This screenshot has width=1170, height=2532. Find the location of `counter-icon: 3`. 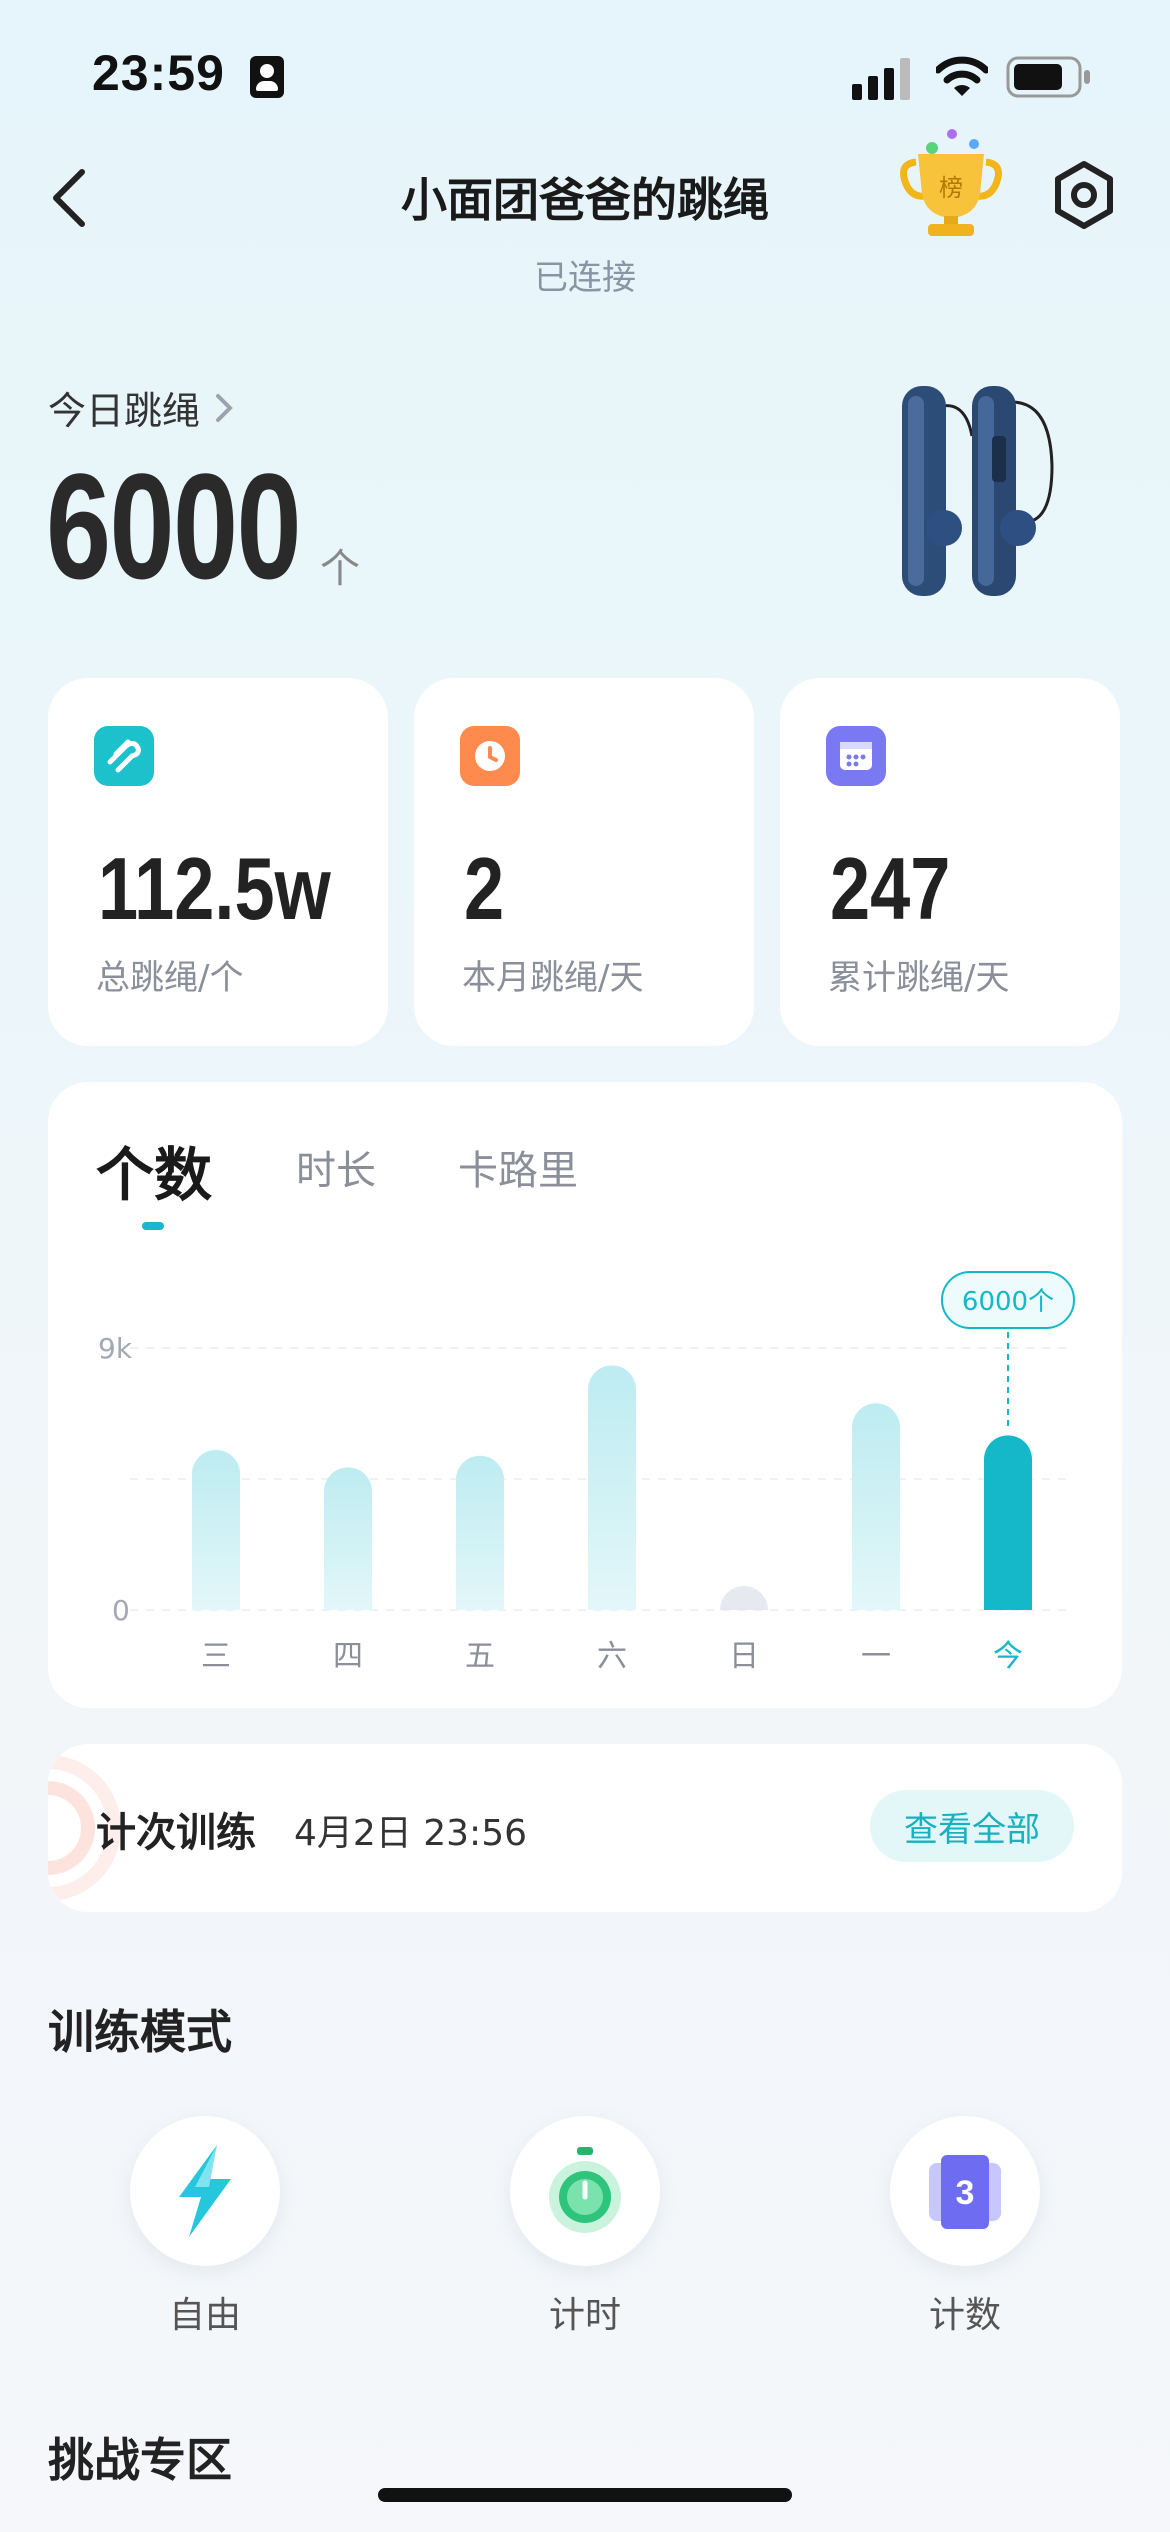

counter-icon: 3 is located at coordinates (965, 2192).